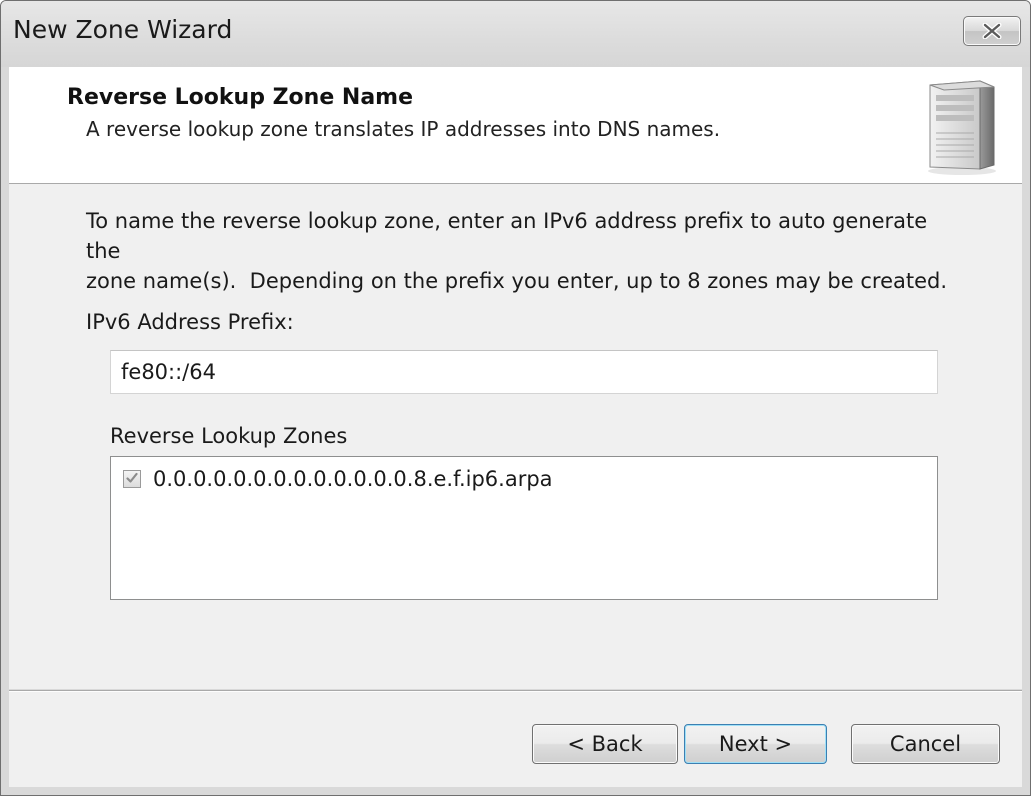 The width and height of the screenshot is (1031, 796). What do you see at coordinates (515, 791) in the screenshot?
I see `window-bottom-edge` at bounding box center [515, 791].